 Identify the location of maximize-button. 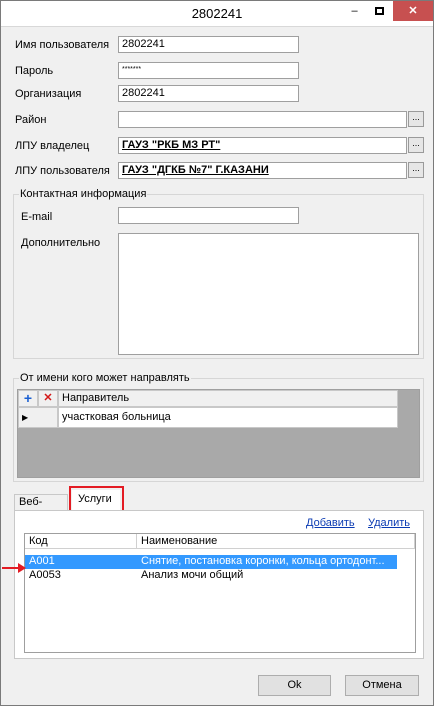
(379, 11).